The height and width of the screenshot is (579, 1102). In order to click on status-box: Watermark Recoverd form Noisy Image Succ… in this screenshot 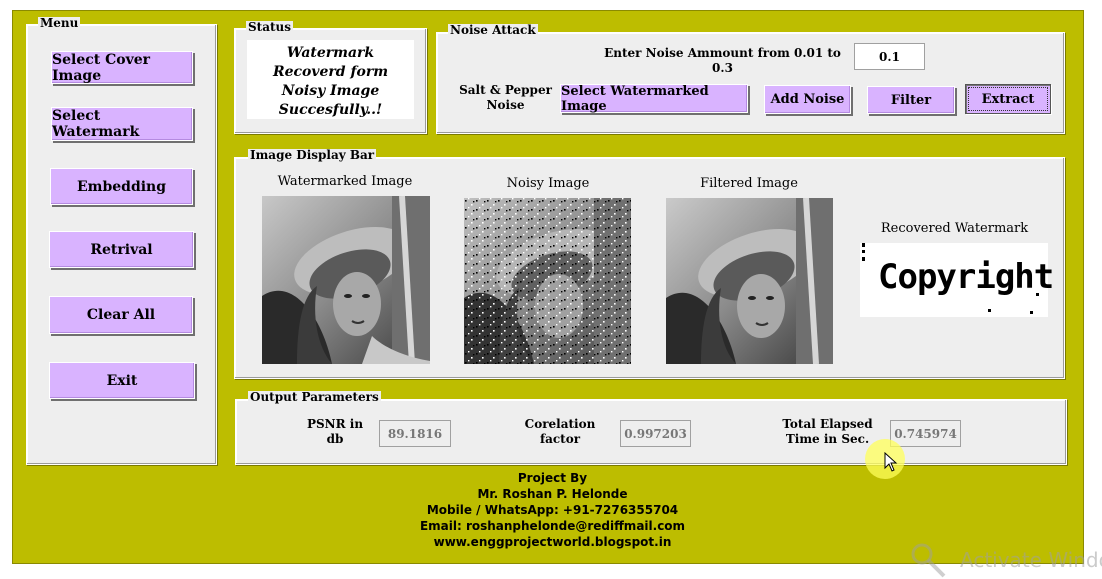, I will do `click(330, 79)`.